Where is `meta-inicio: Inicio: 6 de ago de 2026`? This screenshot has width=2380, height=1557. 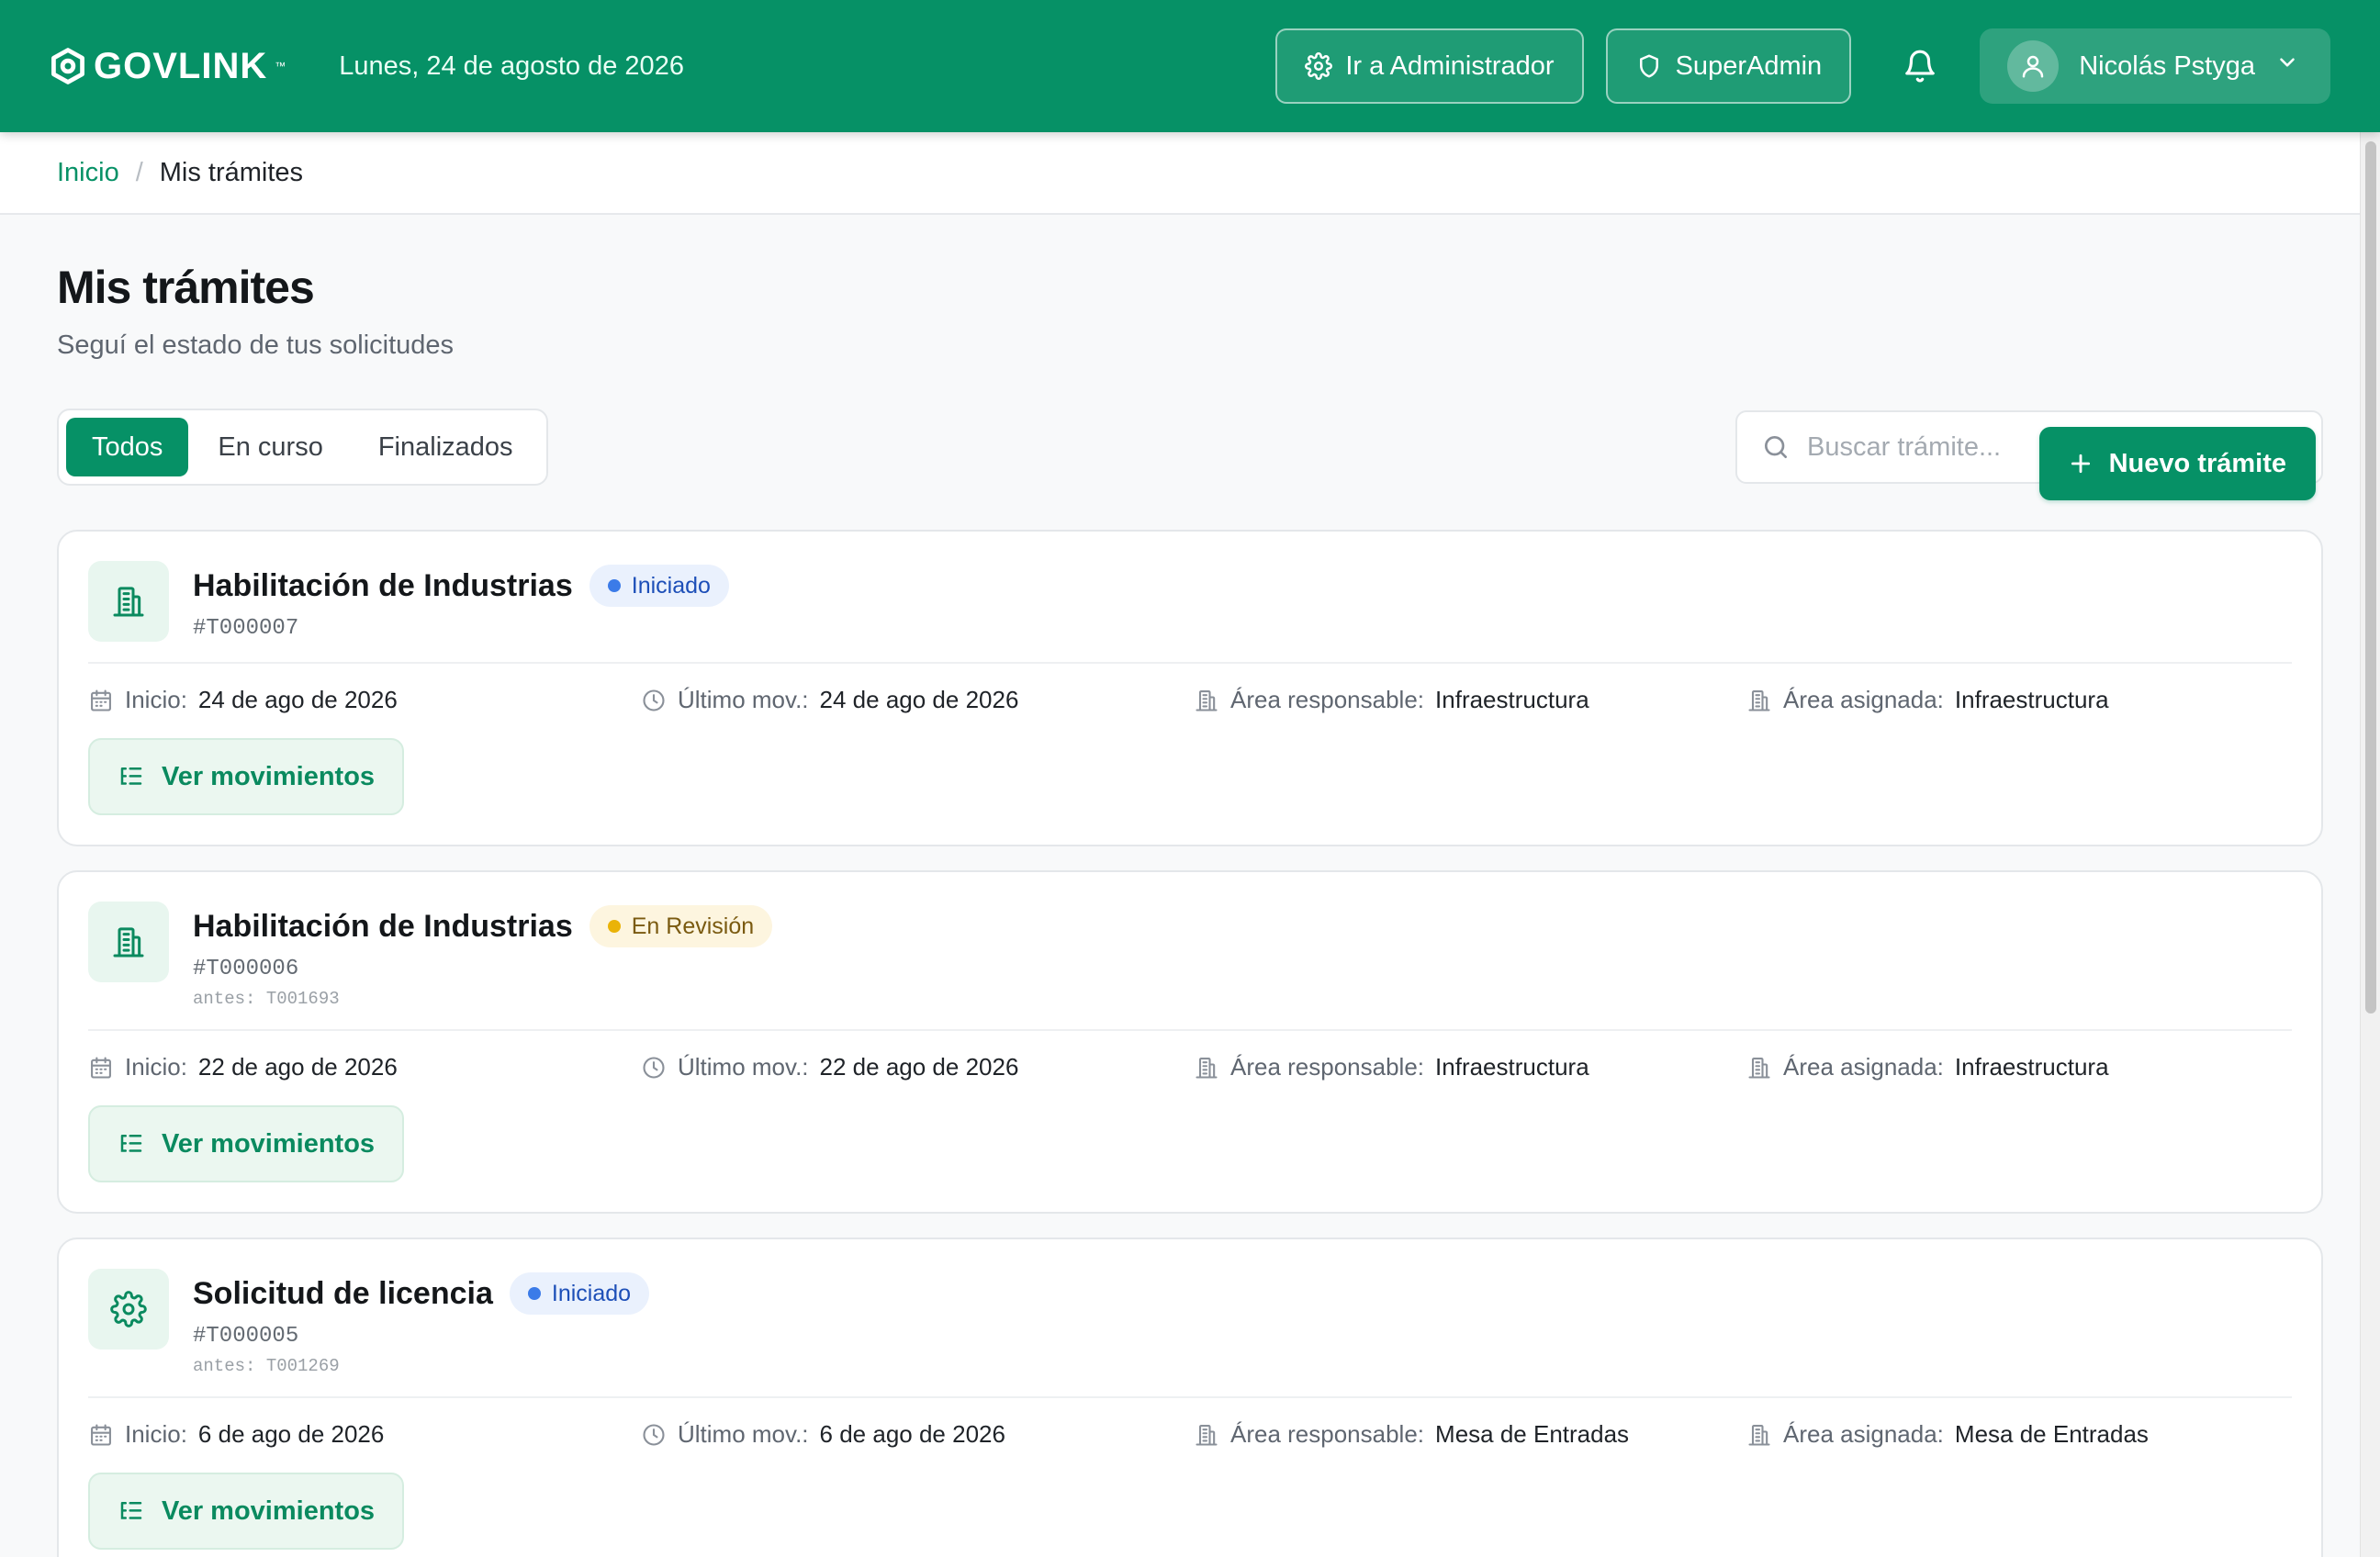
meta-inicio: Inicio: 6 de ago de 2026 is located at coordinates (364, 1434).